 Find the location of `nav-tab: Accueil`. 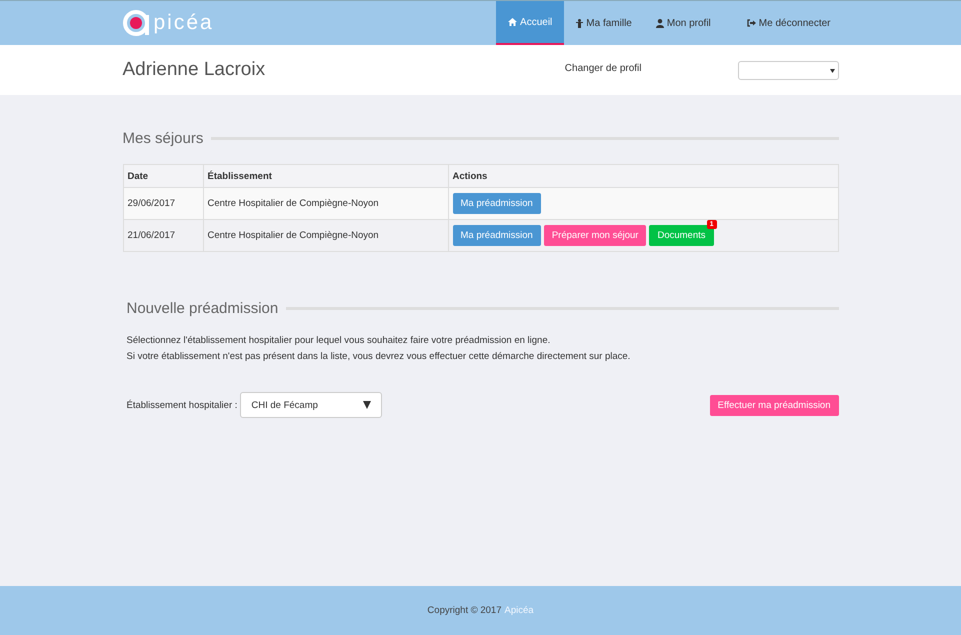

nav-tab: Accueil is located at coordinates (530, 23).